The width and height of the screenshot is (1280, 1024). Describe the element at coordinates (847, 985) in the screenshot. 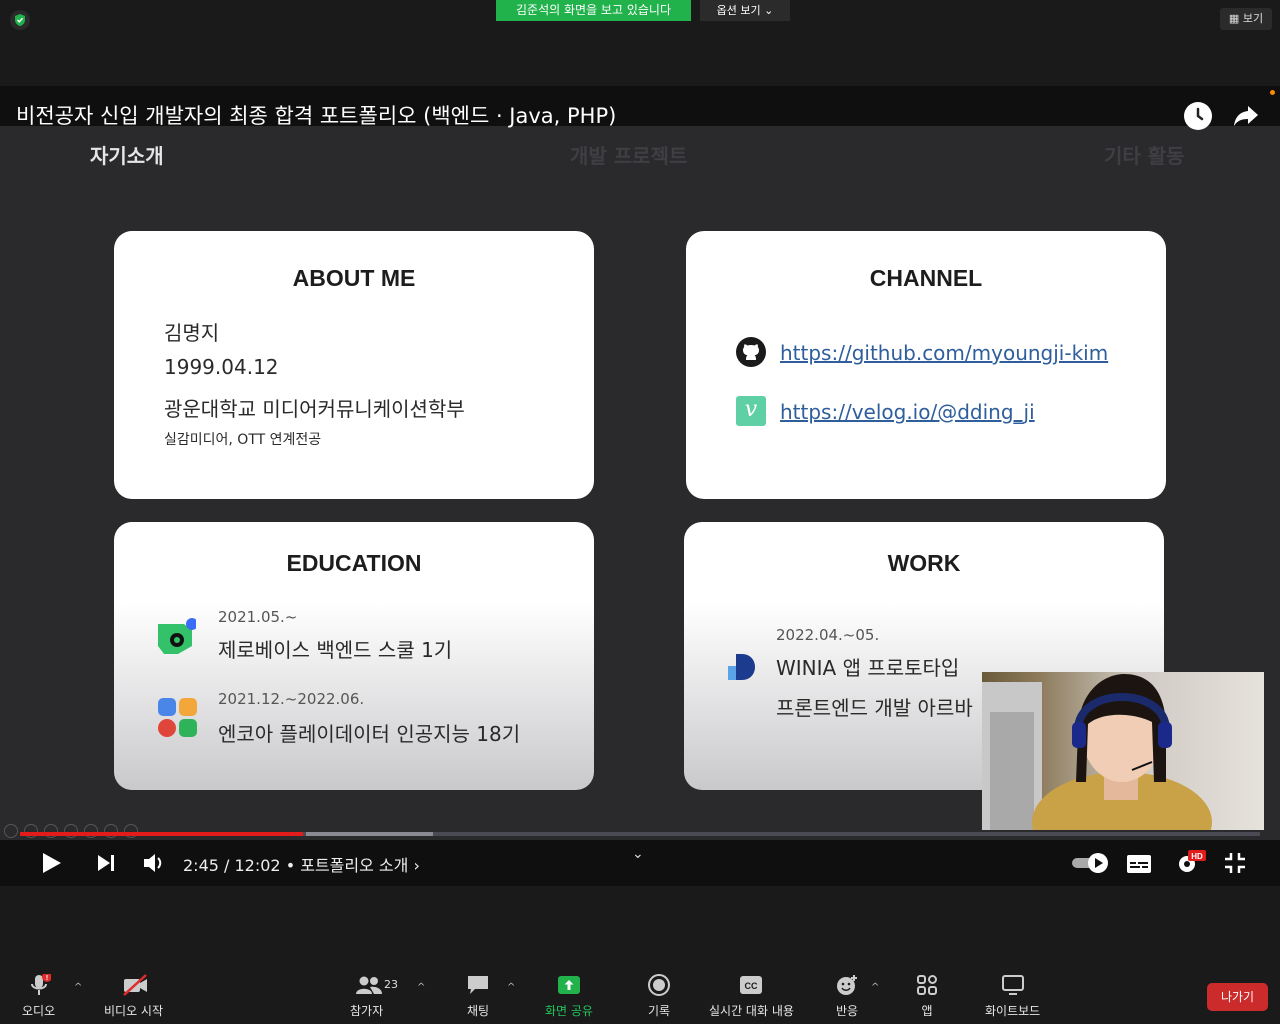

I see `reaction-icon` at that location.